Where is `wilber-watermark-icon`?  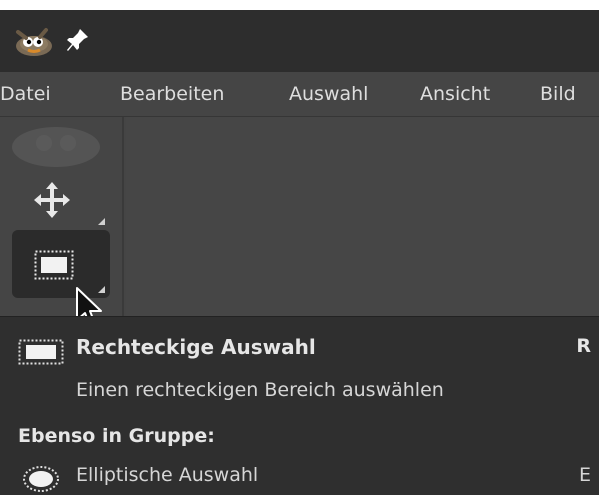 wilber-watermark-icon is located at coordinates (56, 147).